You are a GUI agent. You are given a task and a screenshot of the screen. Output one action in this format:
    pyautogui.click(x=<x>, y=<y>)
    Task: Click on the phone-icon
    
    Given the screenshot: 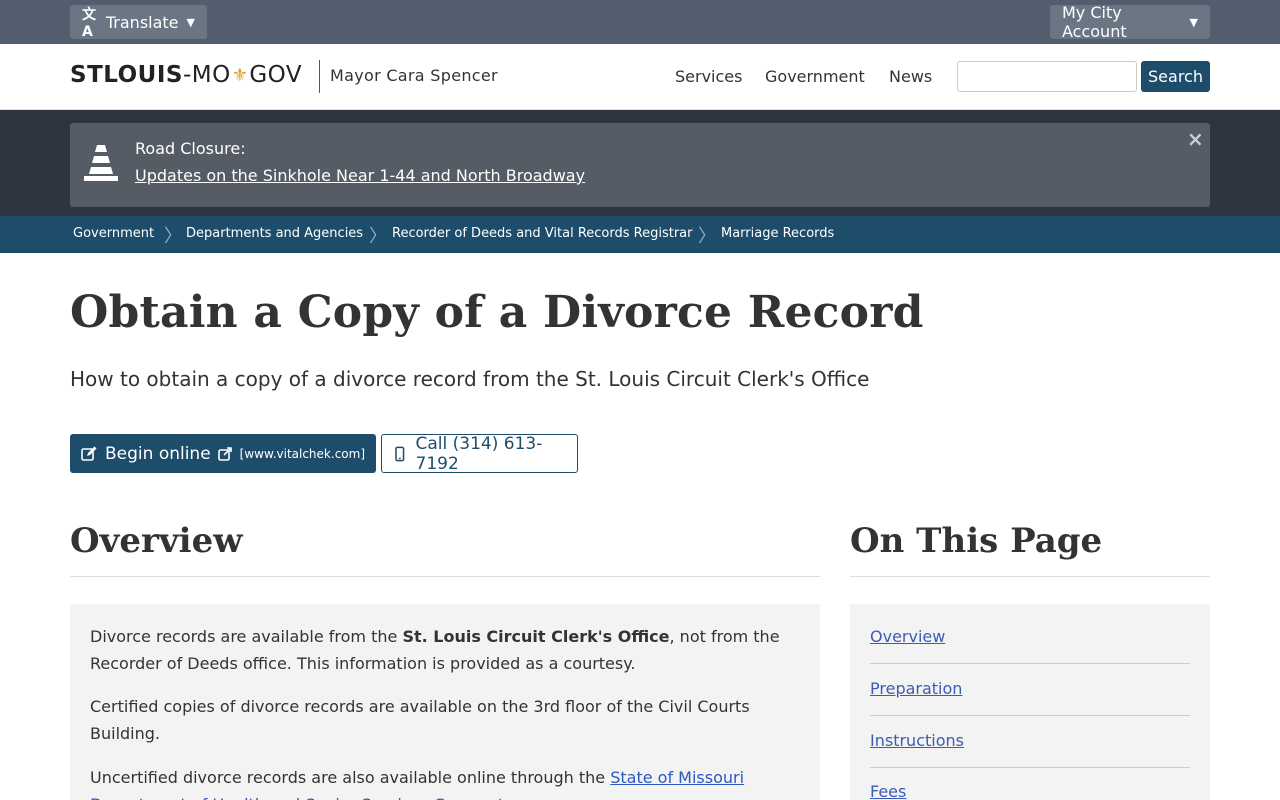 What is the action you would take?
    pyautogui.click(x=400, y=453)
    